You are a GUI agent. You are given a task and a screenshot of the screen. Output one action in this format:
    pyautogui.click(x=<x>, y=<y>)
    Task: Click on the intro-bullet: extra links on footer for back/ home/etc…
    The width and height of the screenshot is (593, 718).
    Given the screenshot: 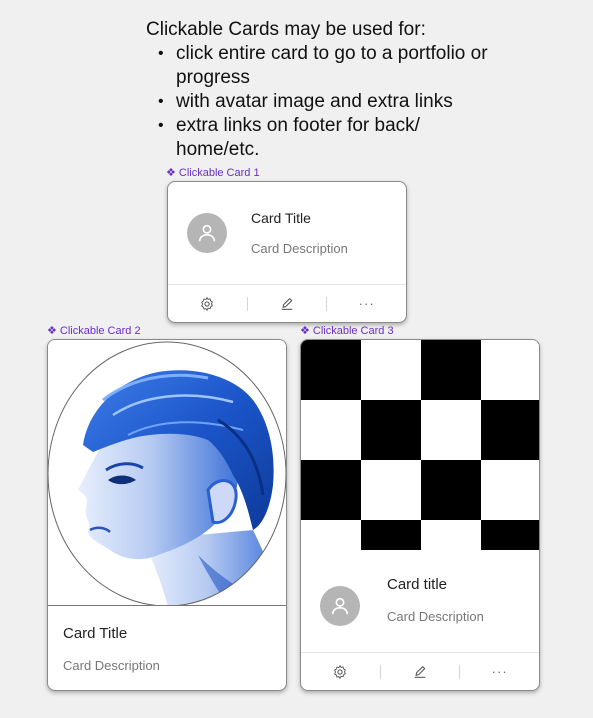 What is the action you would take?
    pyautogui.click(x=296, y=138)
    